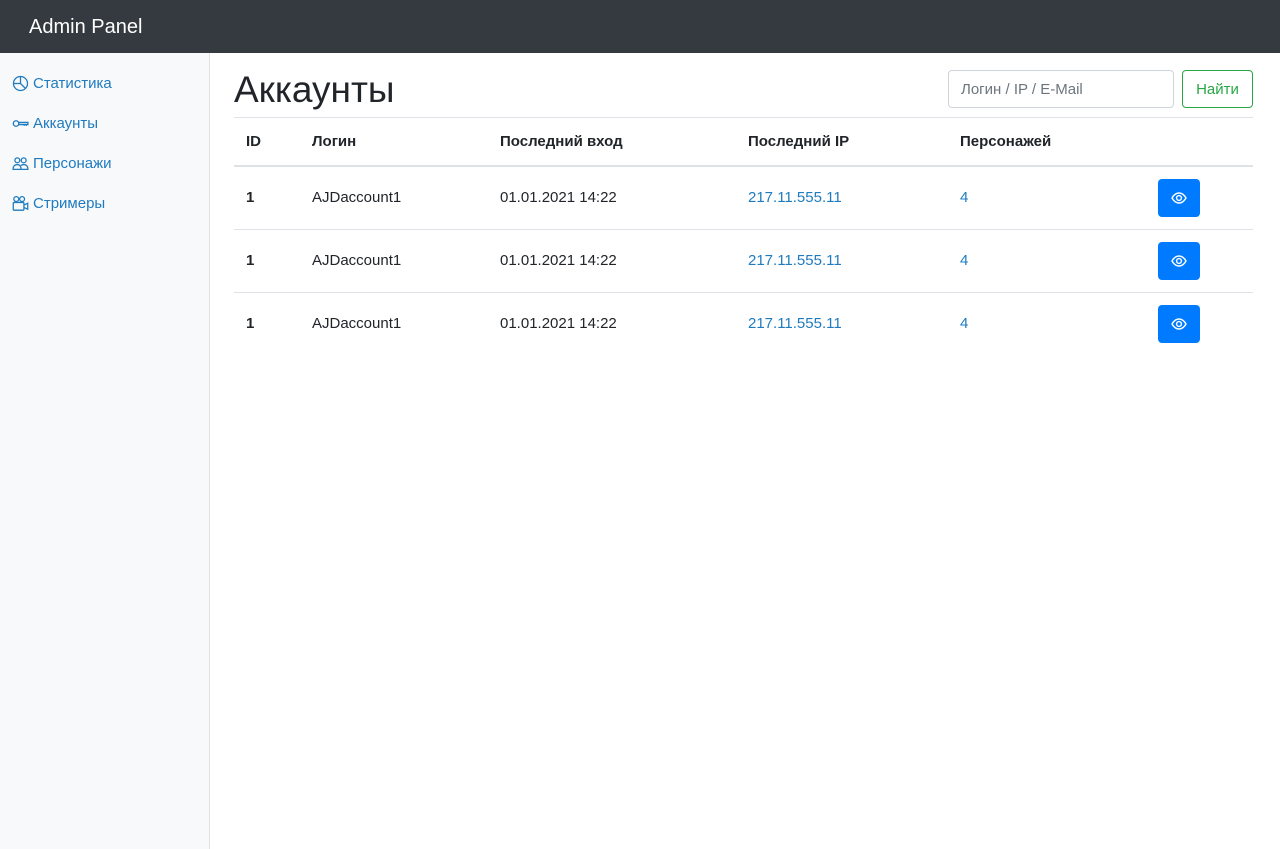  What do you see at coordinates (267, 142) in the screenshot?
I see `column-header-id: ID` at bounding box center [267, 142].